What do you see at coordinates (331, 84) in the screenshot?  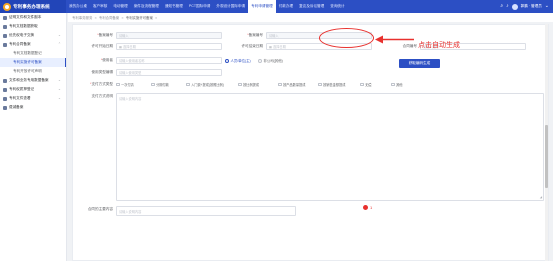 I see `method-checkbox: 按销售金额提成` at bounding box center [331, 84].